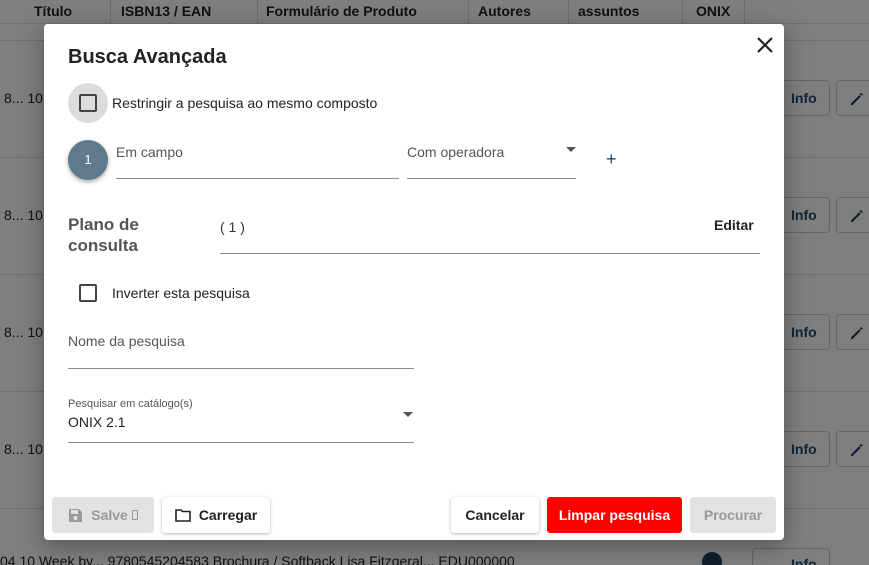 The width and height of the screenshot is (869, 565). I want to click on invert-label: Inverter esta pesquisa, so click(181, 293).